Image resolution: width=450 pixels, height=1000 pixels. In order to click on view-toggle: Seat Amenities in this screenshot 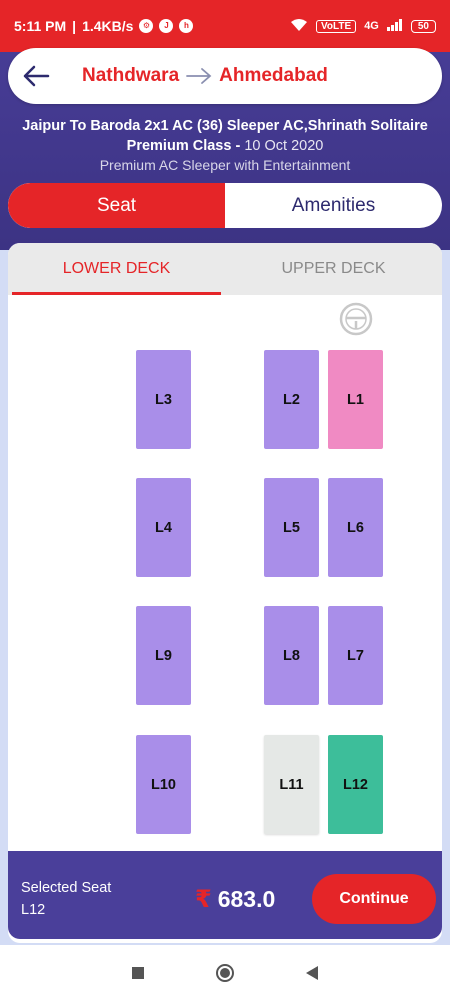, I will do `click(225, 205)`.